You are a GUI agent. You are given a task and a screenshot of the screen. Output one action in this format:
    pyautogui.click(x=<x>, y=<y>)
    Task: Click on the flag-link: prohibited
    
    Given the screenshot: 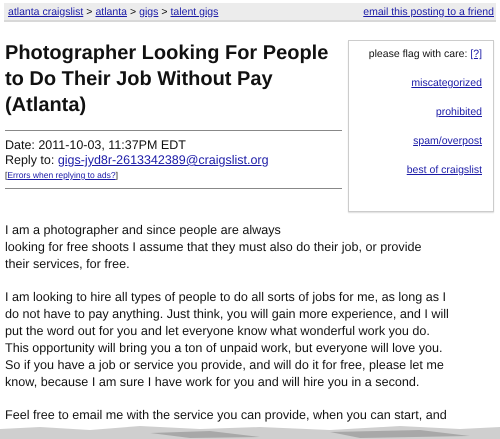 What is the action you would take?
    pyautogui.click(x=459, y=112)
    